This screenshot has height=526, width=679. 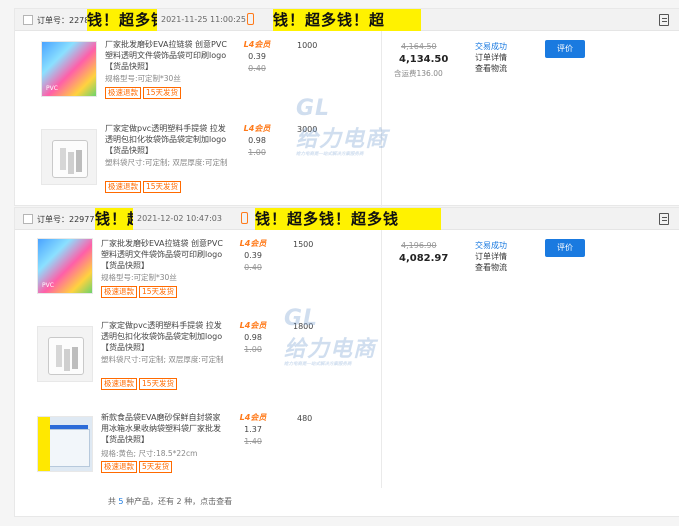 I want to click on delivery-tag: 5天发货, so click(x=156, y=467).